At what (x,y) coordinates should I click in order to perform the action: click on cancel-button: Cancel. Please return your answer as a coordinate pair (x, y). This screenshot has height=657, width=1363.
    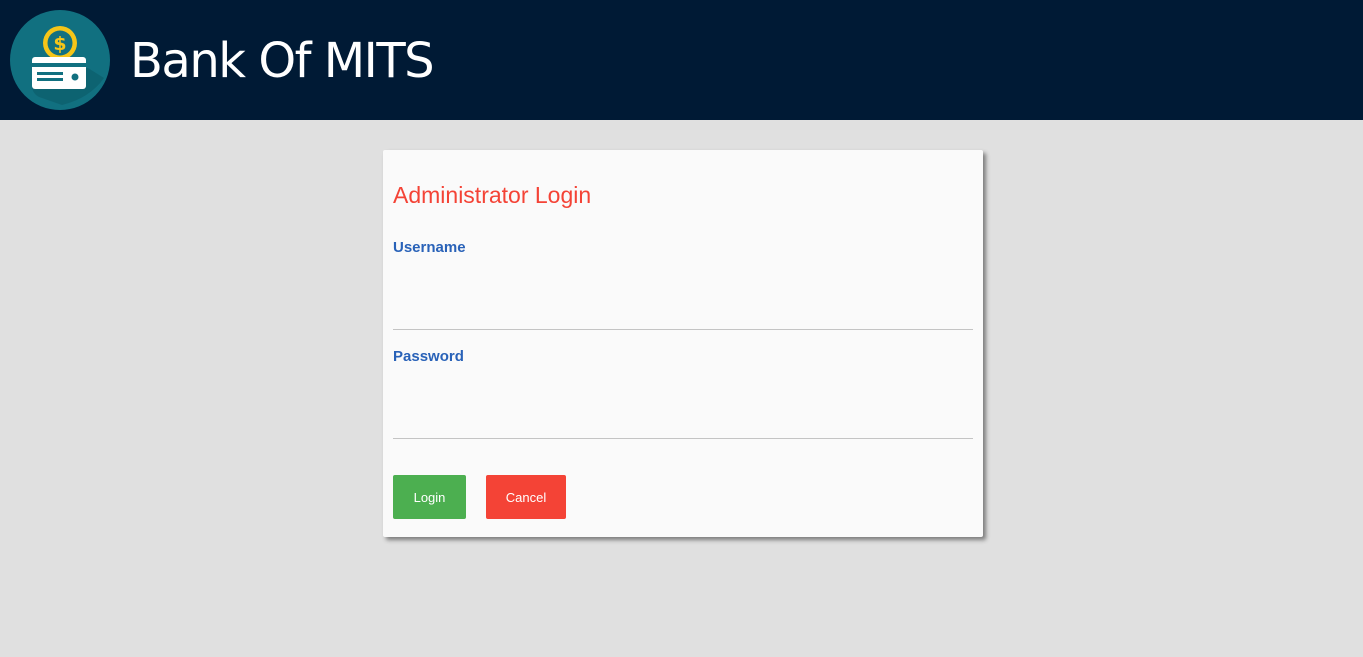
    Looking at the image, I should click on (526, 497).